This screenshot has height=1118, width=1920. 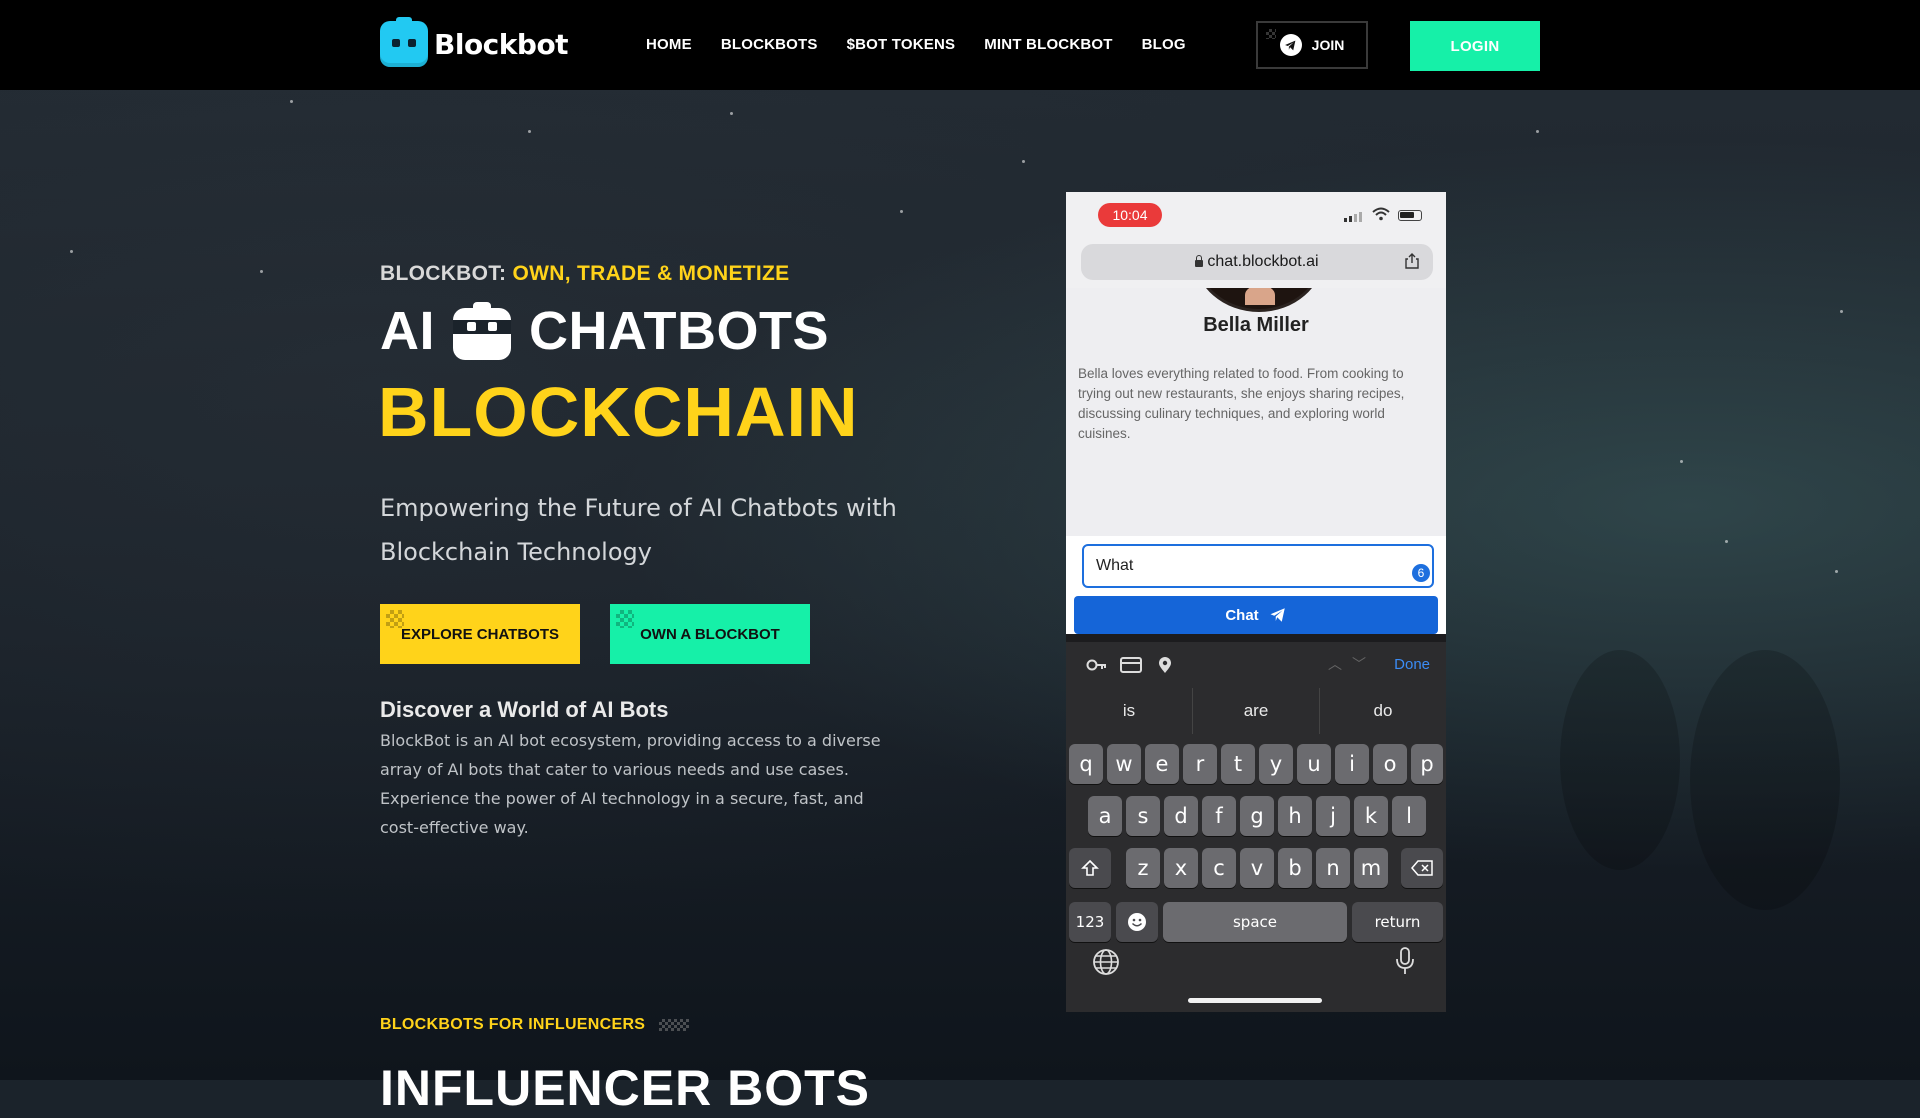 I want to click on key-u: u, so click(x=1314, y=764).